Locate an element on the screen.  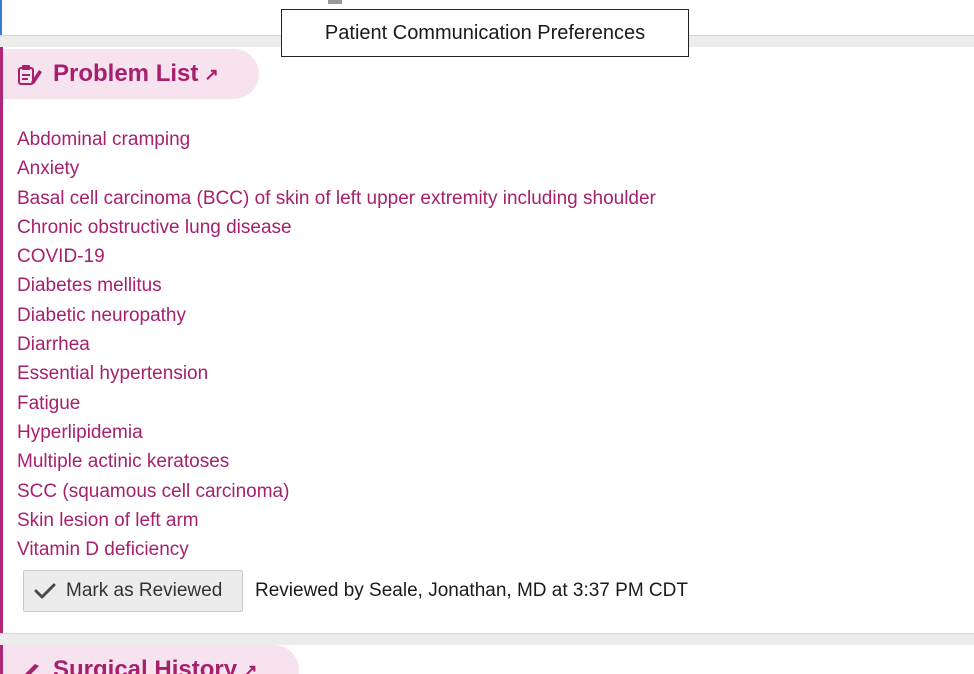
problem-item: Hyperlipidemia is located at coordinates (336, 432).